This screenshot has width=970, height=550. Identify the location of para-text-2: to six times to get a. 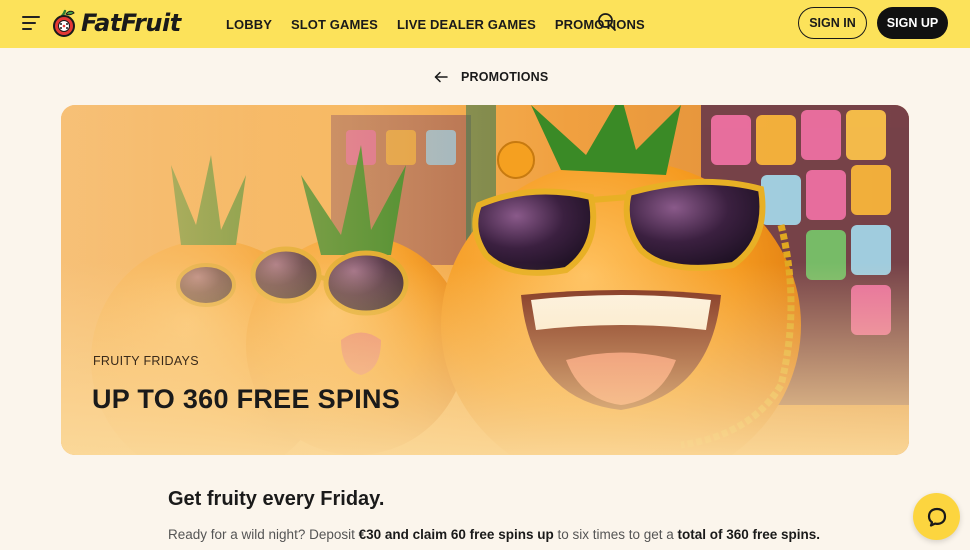
(615, 534).